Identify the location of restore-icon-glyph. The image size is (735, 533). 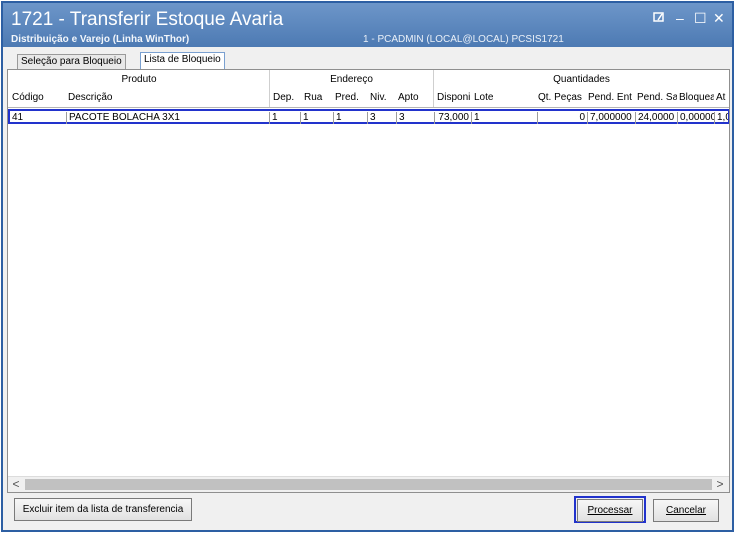
(658, 17).